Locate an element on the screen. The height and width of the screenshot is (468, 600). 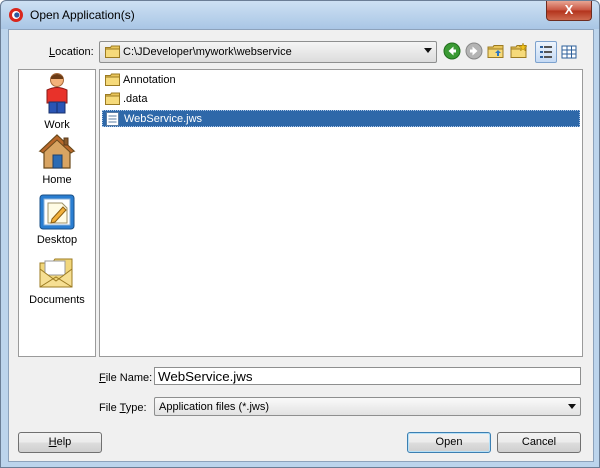
file-name-input is located at coordinates (367, 376).